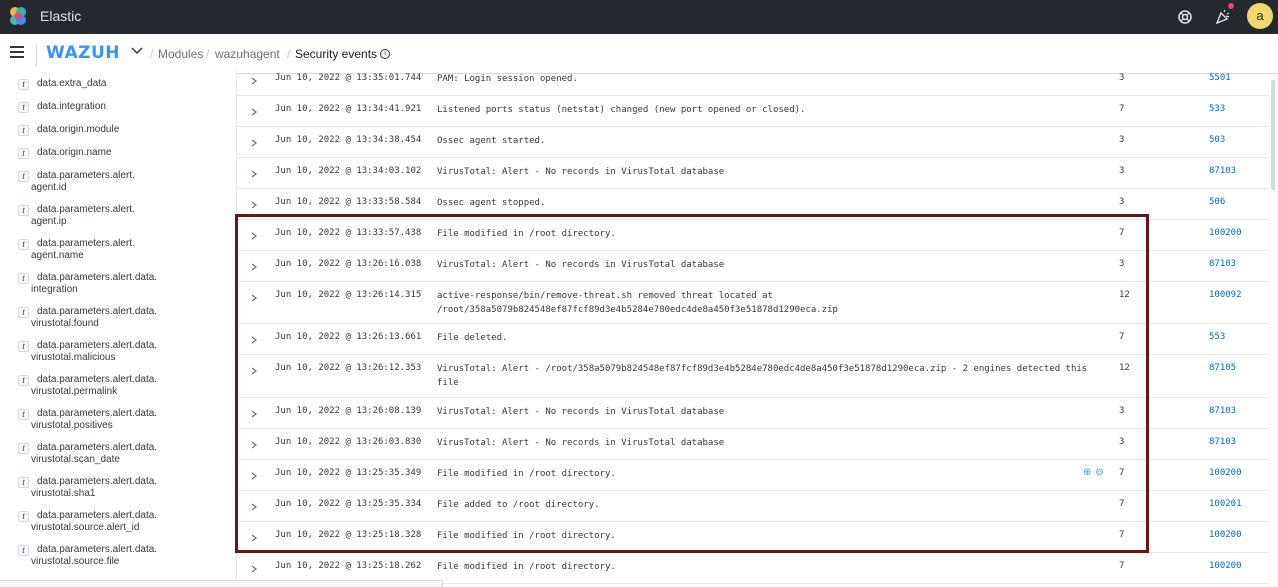 The image size is (1278, 587). Describe the element at coordinates (36, 55) in the screenshot. I see `nav-divider` at that location.